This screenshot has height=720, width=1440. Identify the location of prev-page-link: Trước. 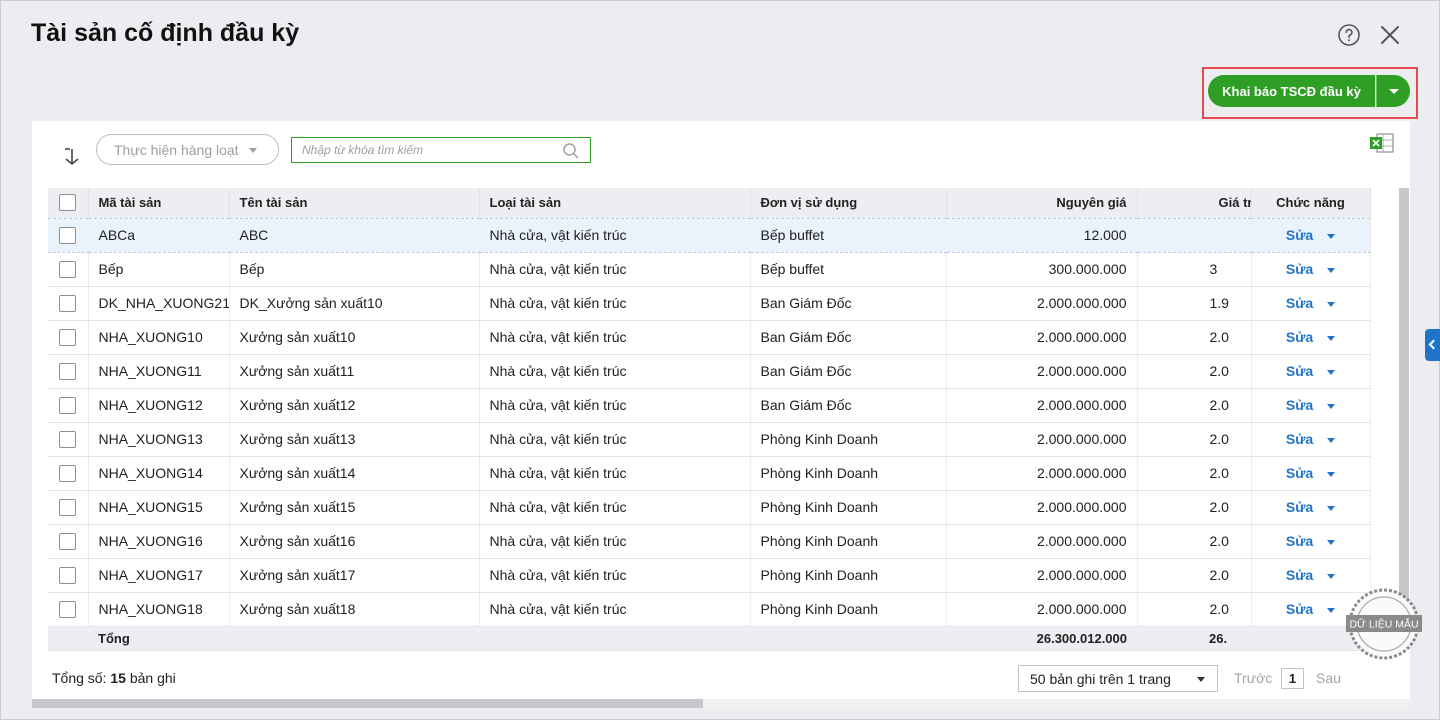
(1253, 678).